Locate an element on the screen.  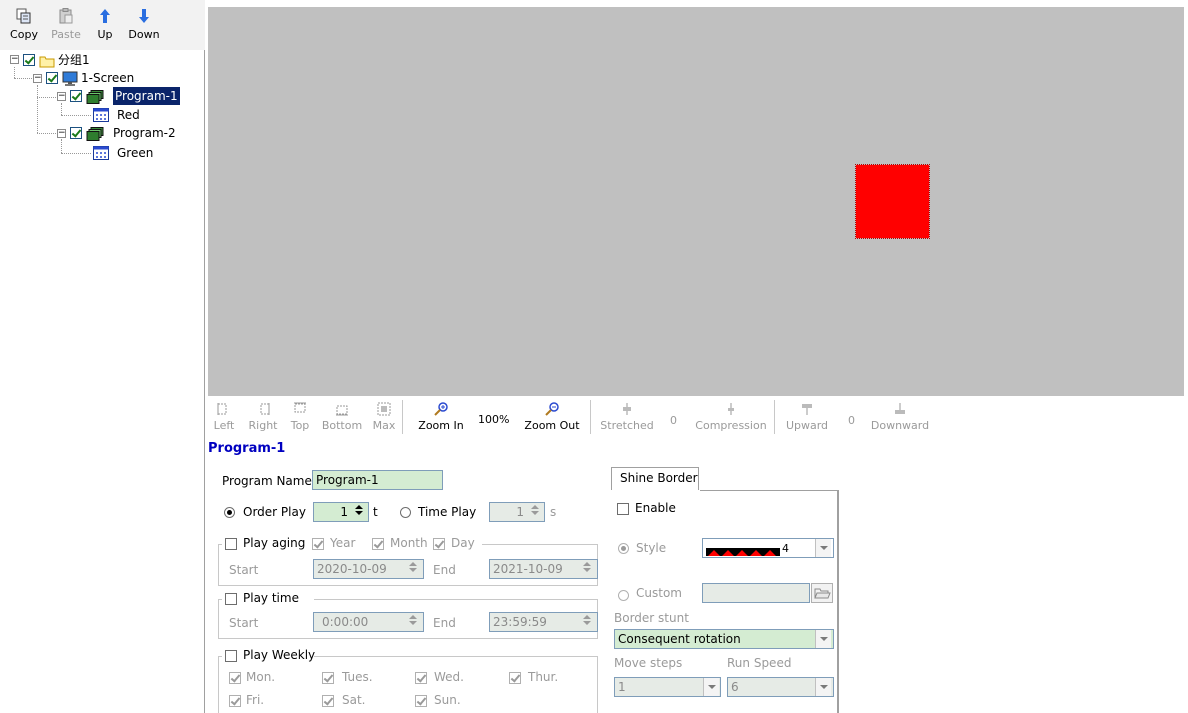
paste-icon is located at coordinates (66, 17).